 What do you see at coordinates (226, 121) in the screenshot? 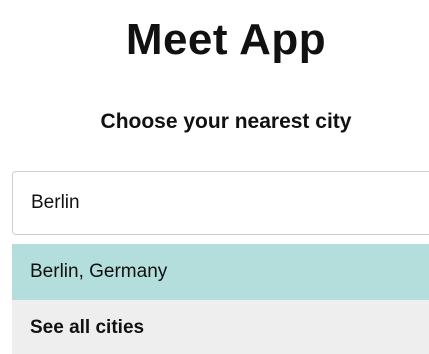
I see `city-prompt-heading: Choose your nearest city` at bounding box center [226, 121].